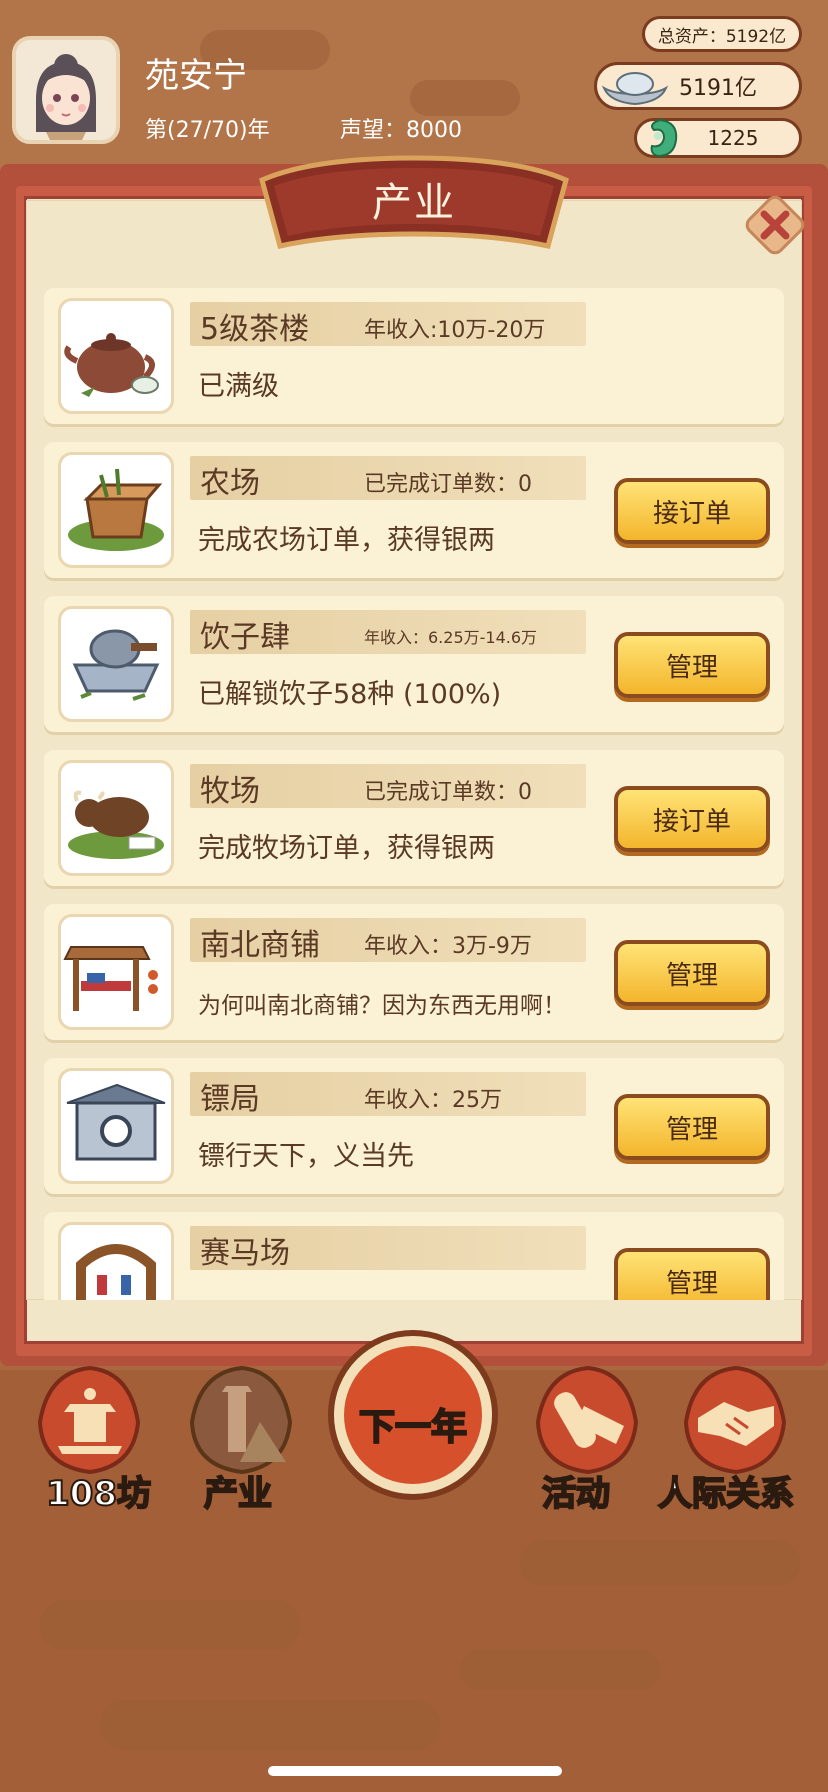 The width and height of the screenshot is (828, 1792). I want to click on reputation-value: 声望：8000, so click(401, 130).